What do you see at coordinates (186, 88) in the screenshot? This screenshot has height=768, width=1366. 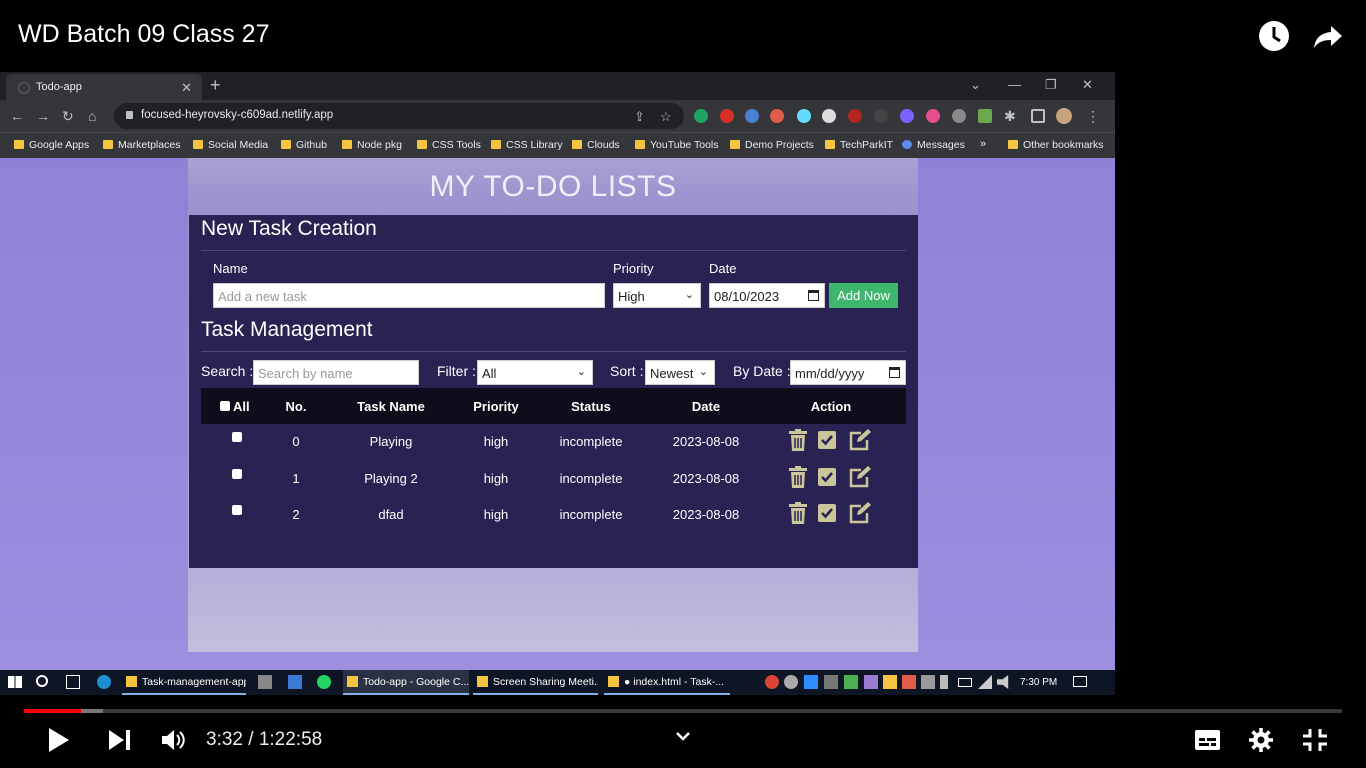 I see `close-tab-icon: ✕` at bounding box center [186, 88].